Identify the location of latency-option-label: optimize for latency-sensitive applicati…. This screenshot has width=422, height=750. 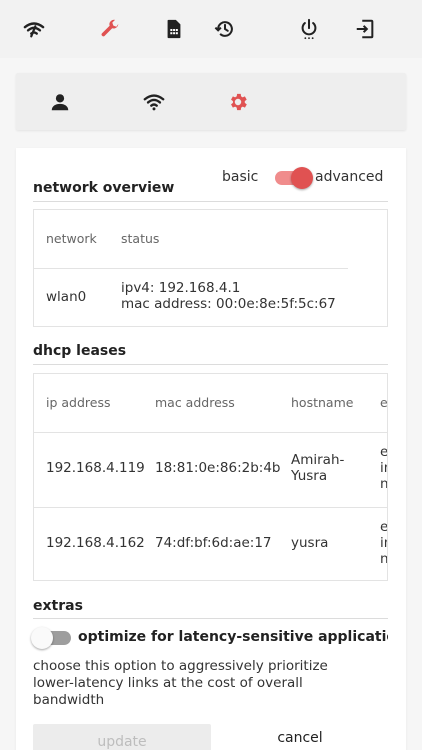
(233, 637).